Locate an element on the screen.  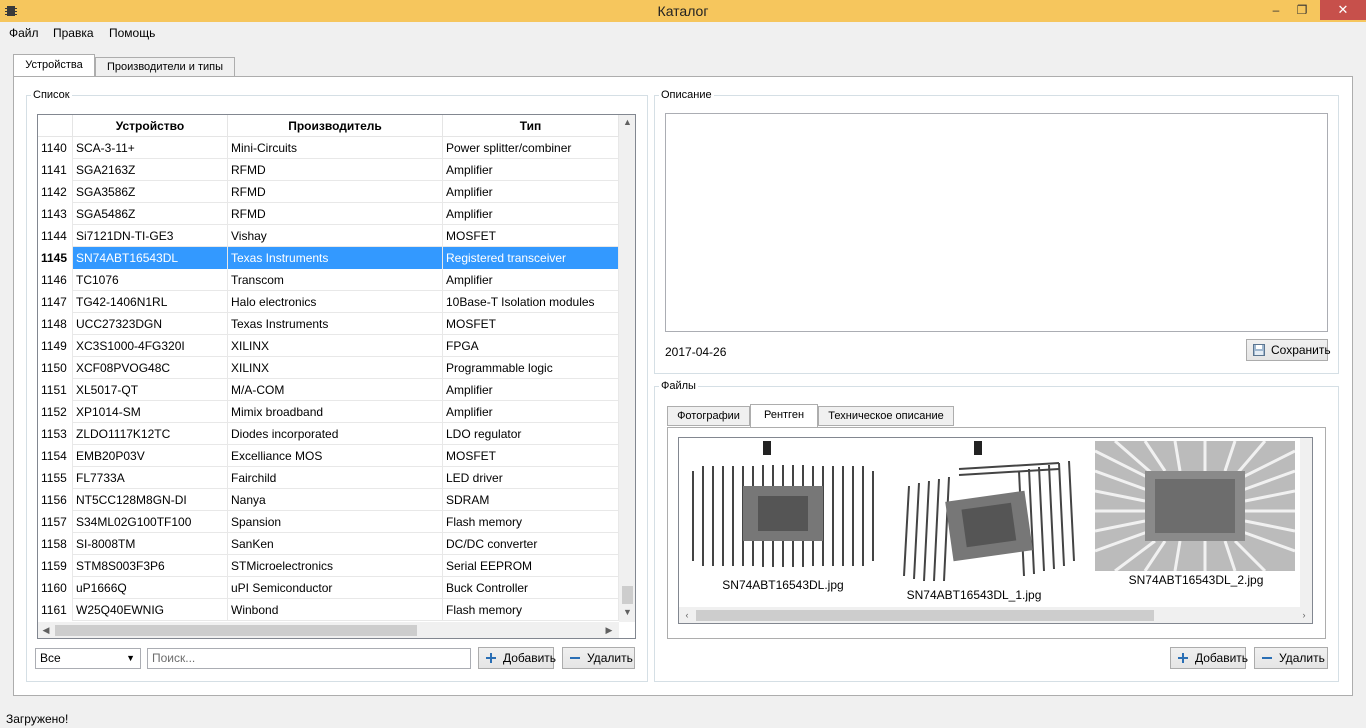
manufacturer-cell: Fairchild is located at coordinates (335, 478).